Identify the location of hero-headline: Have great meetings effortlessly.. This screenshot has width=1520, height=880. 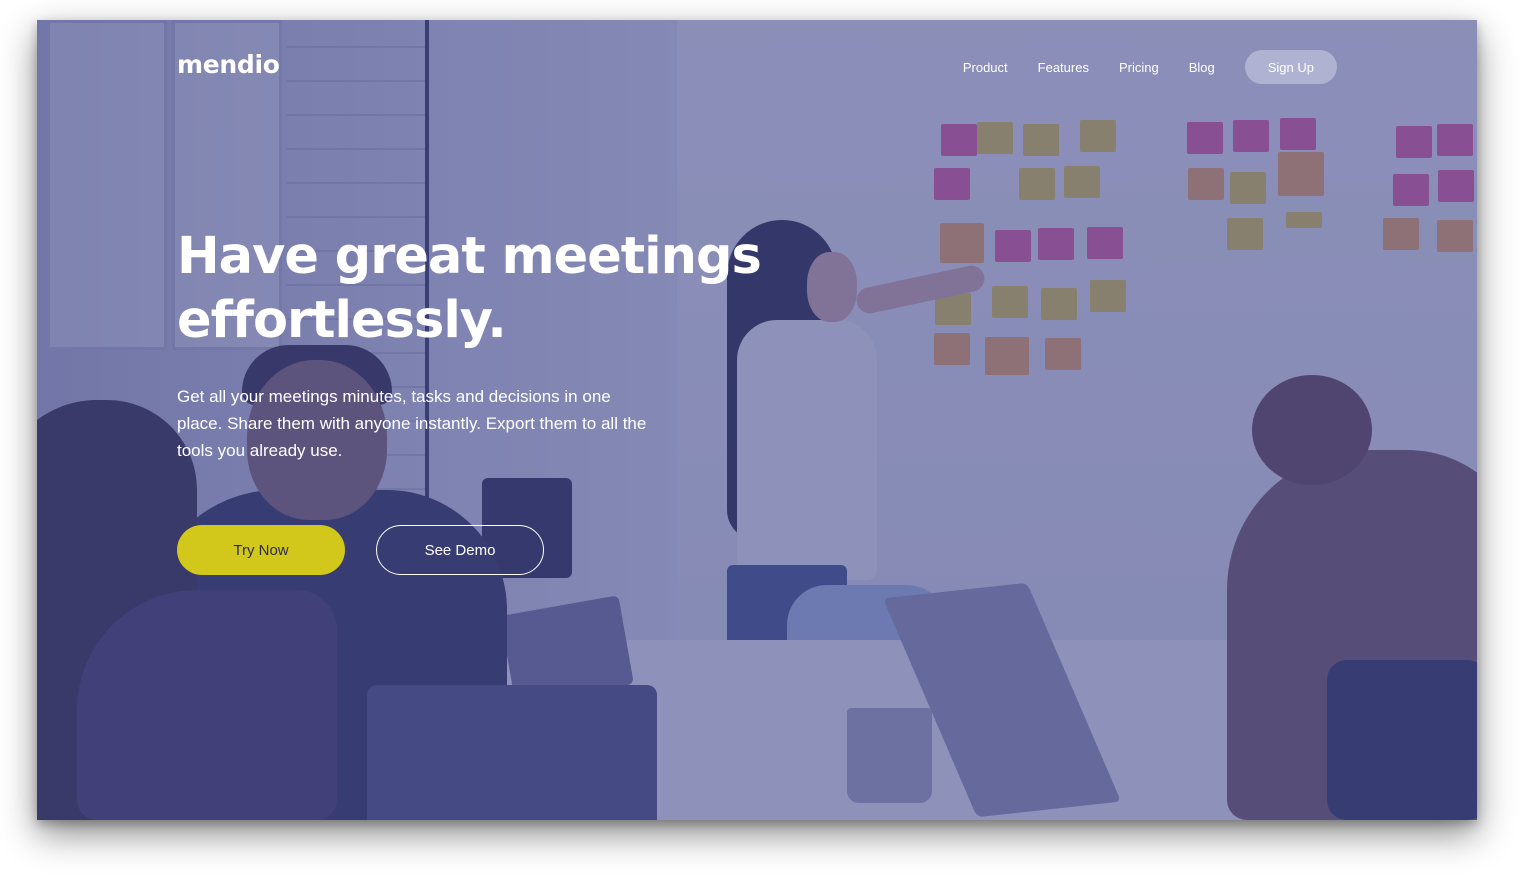
(469, 288).